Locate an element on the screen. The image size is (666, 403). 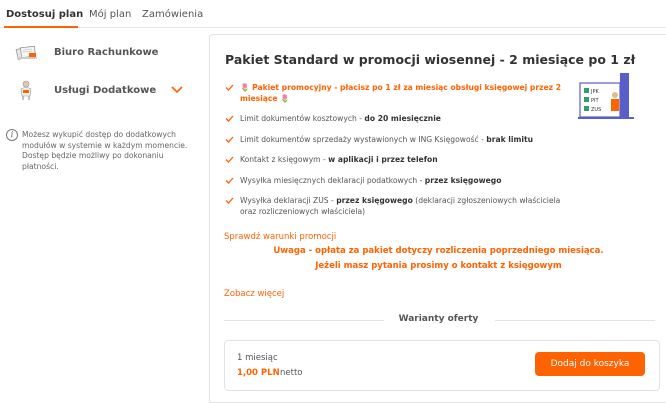
feature-text: Kontakt z księgowym - is located at coordinates (284, 159).